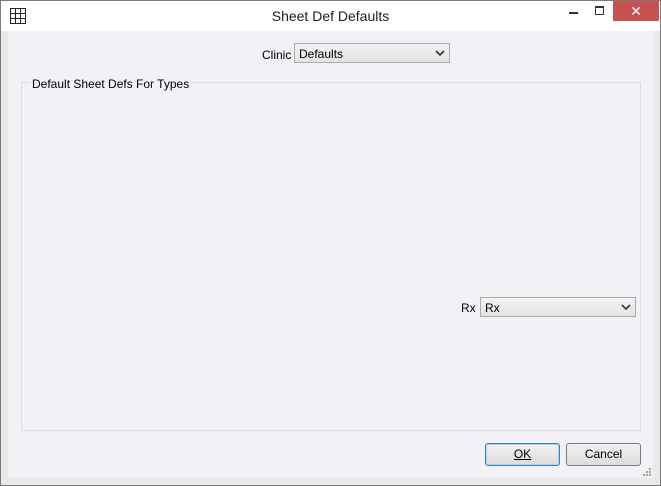 The image size is (661, 486). I want to click on clinic-dropdown: Defaults, so click(372, 53).